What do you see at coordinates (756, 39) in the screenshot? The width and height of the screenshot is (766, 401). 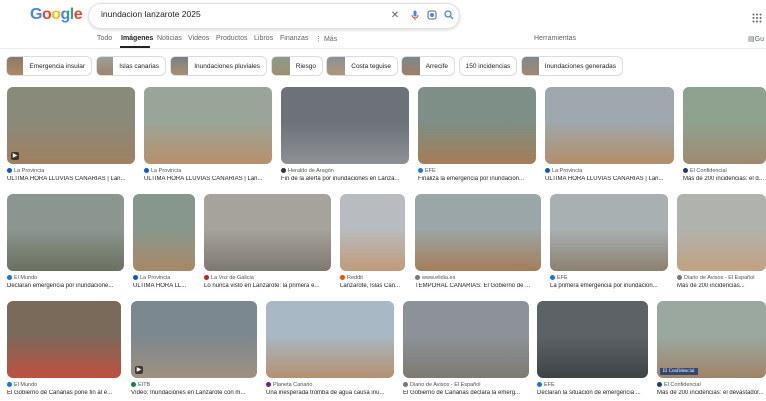 I see `partial-right-button: ▤Gu` at bounding box center [756, 39].